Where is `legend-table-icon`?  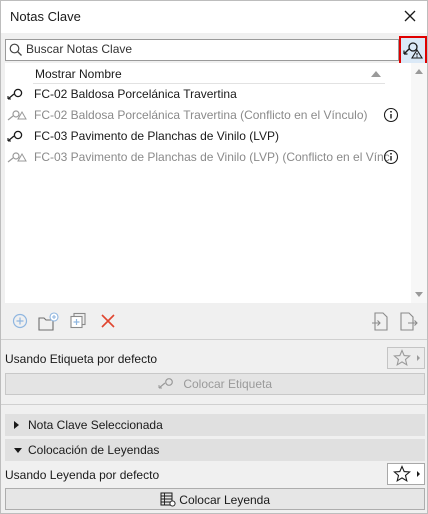
legend-table-icon is located at coordinates (168, 499).